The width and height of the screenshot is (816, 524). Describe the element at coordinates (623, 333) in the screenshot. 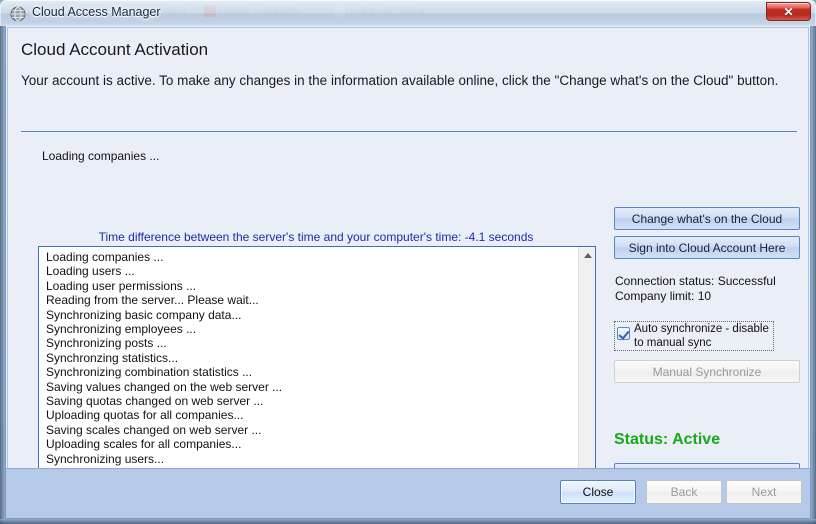

I see `auto-synchronize-checkbox` at that location.